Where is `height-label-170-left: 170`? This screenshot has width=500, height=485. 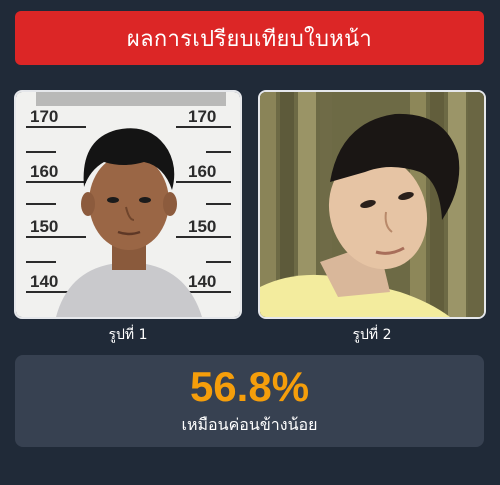
height-label-170-left: 170 is located at coordinates (44, 116).